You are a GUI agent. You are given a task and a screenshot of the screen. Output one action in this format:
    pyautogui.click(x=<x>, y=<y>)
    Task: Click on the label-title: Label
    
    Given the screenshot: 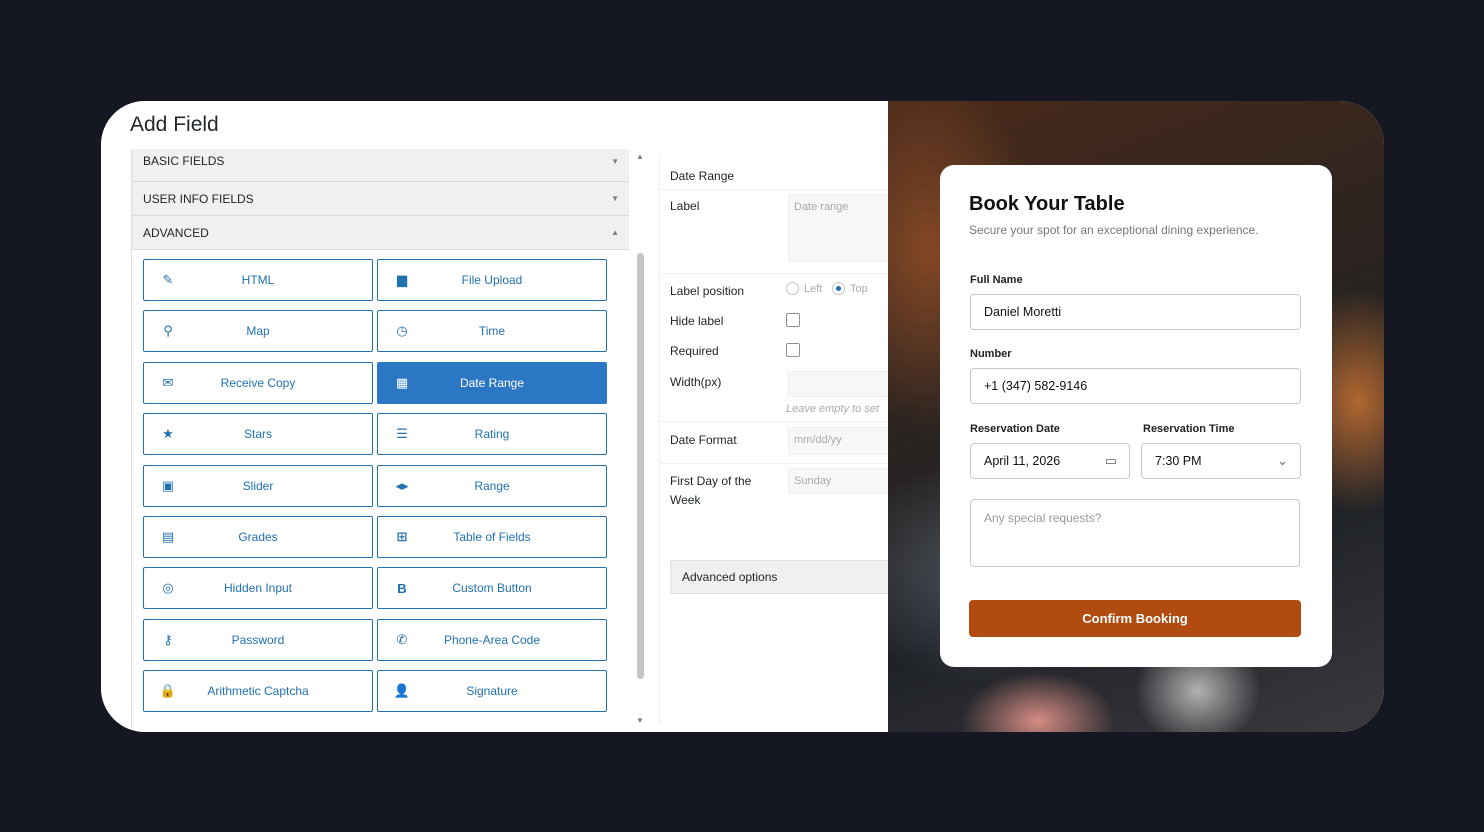 What is the action you would take?
    pyautogui.click(x=685, y=206)
    